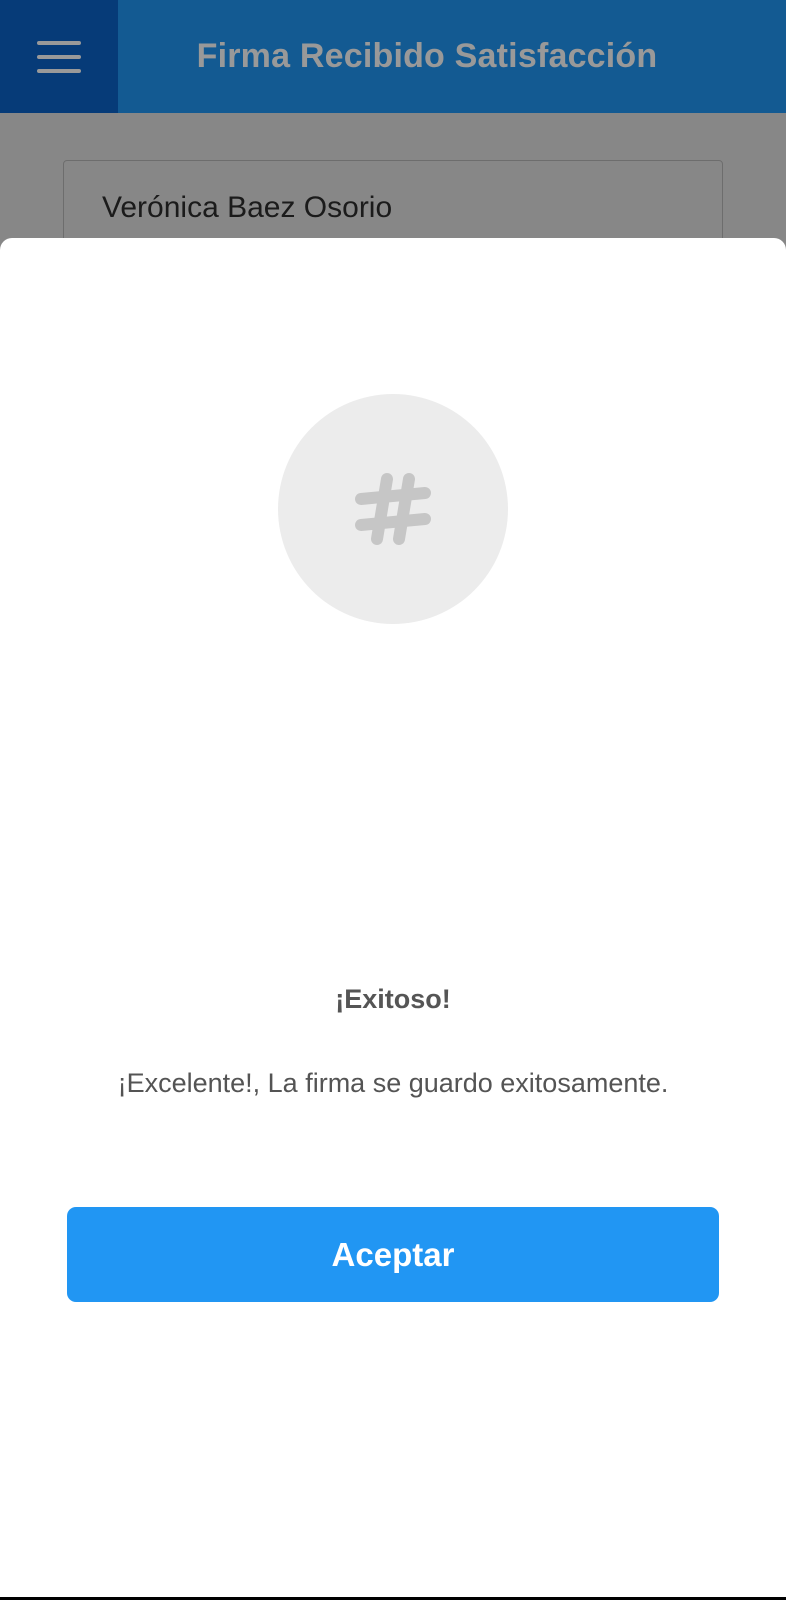  What do you see at coordinates (393, 999) in the screenshot?
I see `dialog-title: ¡Exitoso!` at bounding box center [393, 999].